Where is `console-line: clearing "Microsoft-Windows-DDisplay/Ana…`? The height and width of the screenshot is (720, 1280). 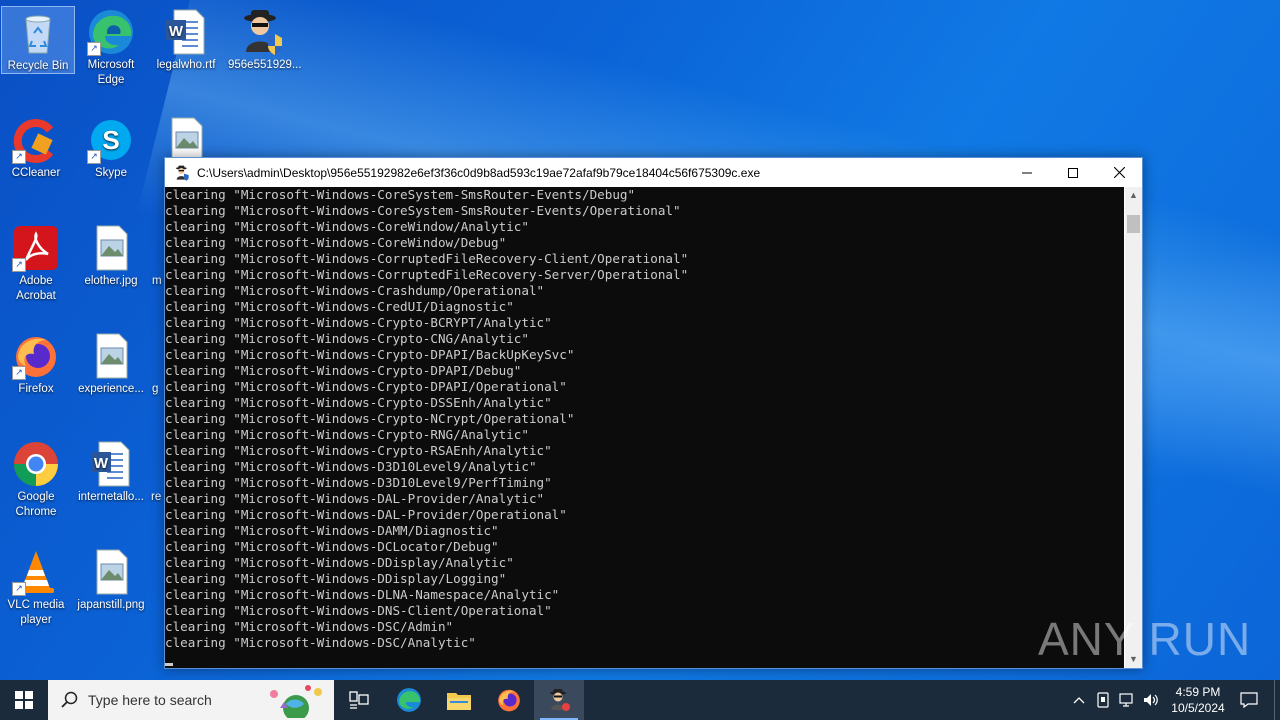 console-line: clearing "Microsoft-Windows-DDisplay/Ana… is located at coordinates (339, 562).